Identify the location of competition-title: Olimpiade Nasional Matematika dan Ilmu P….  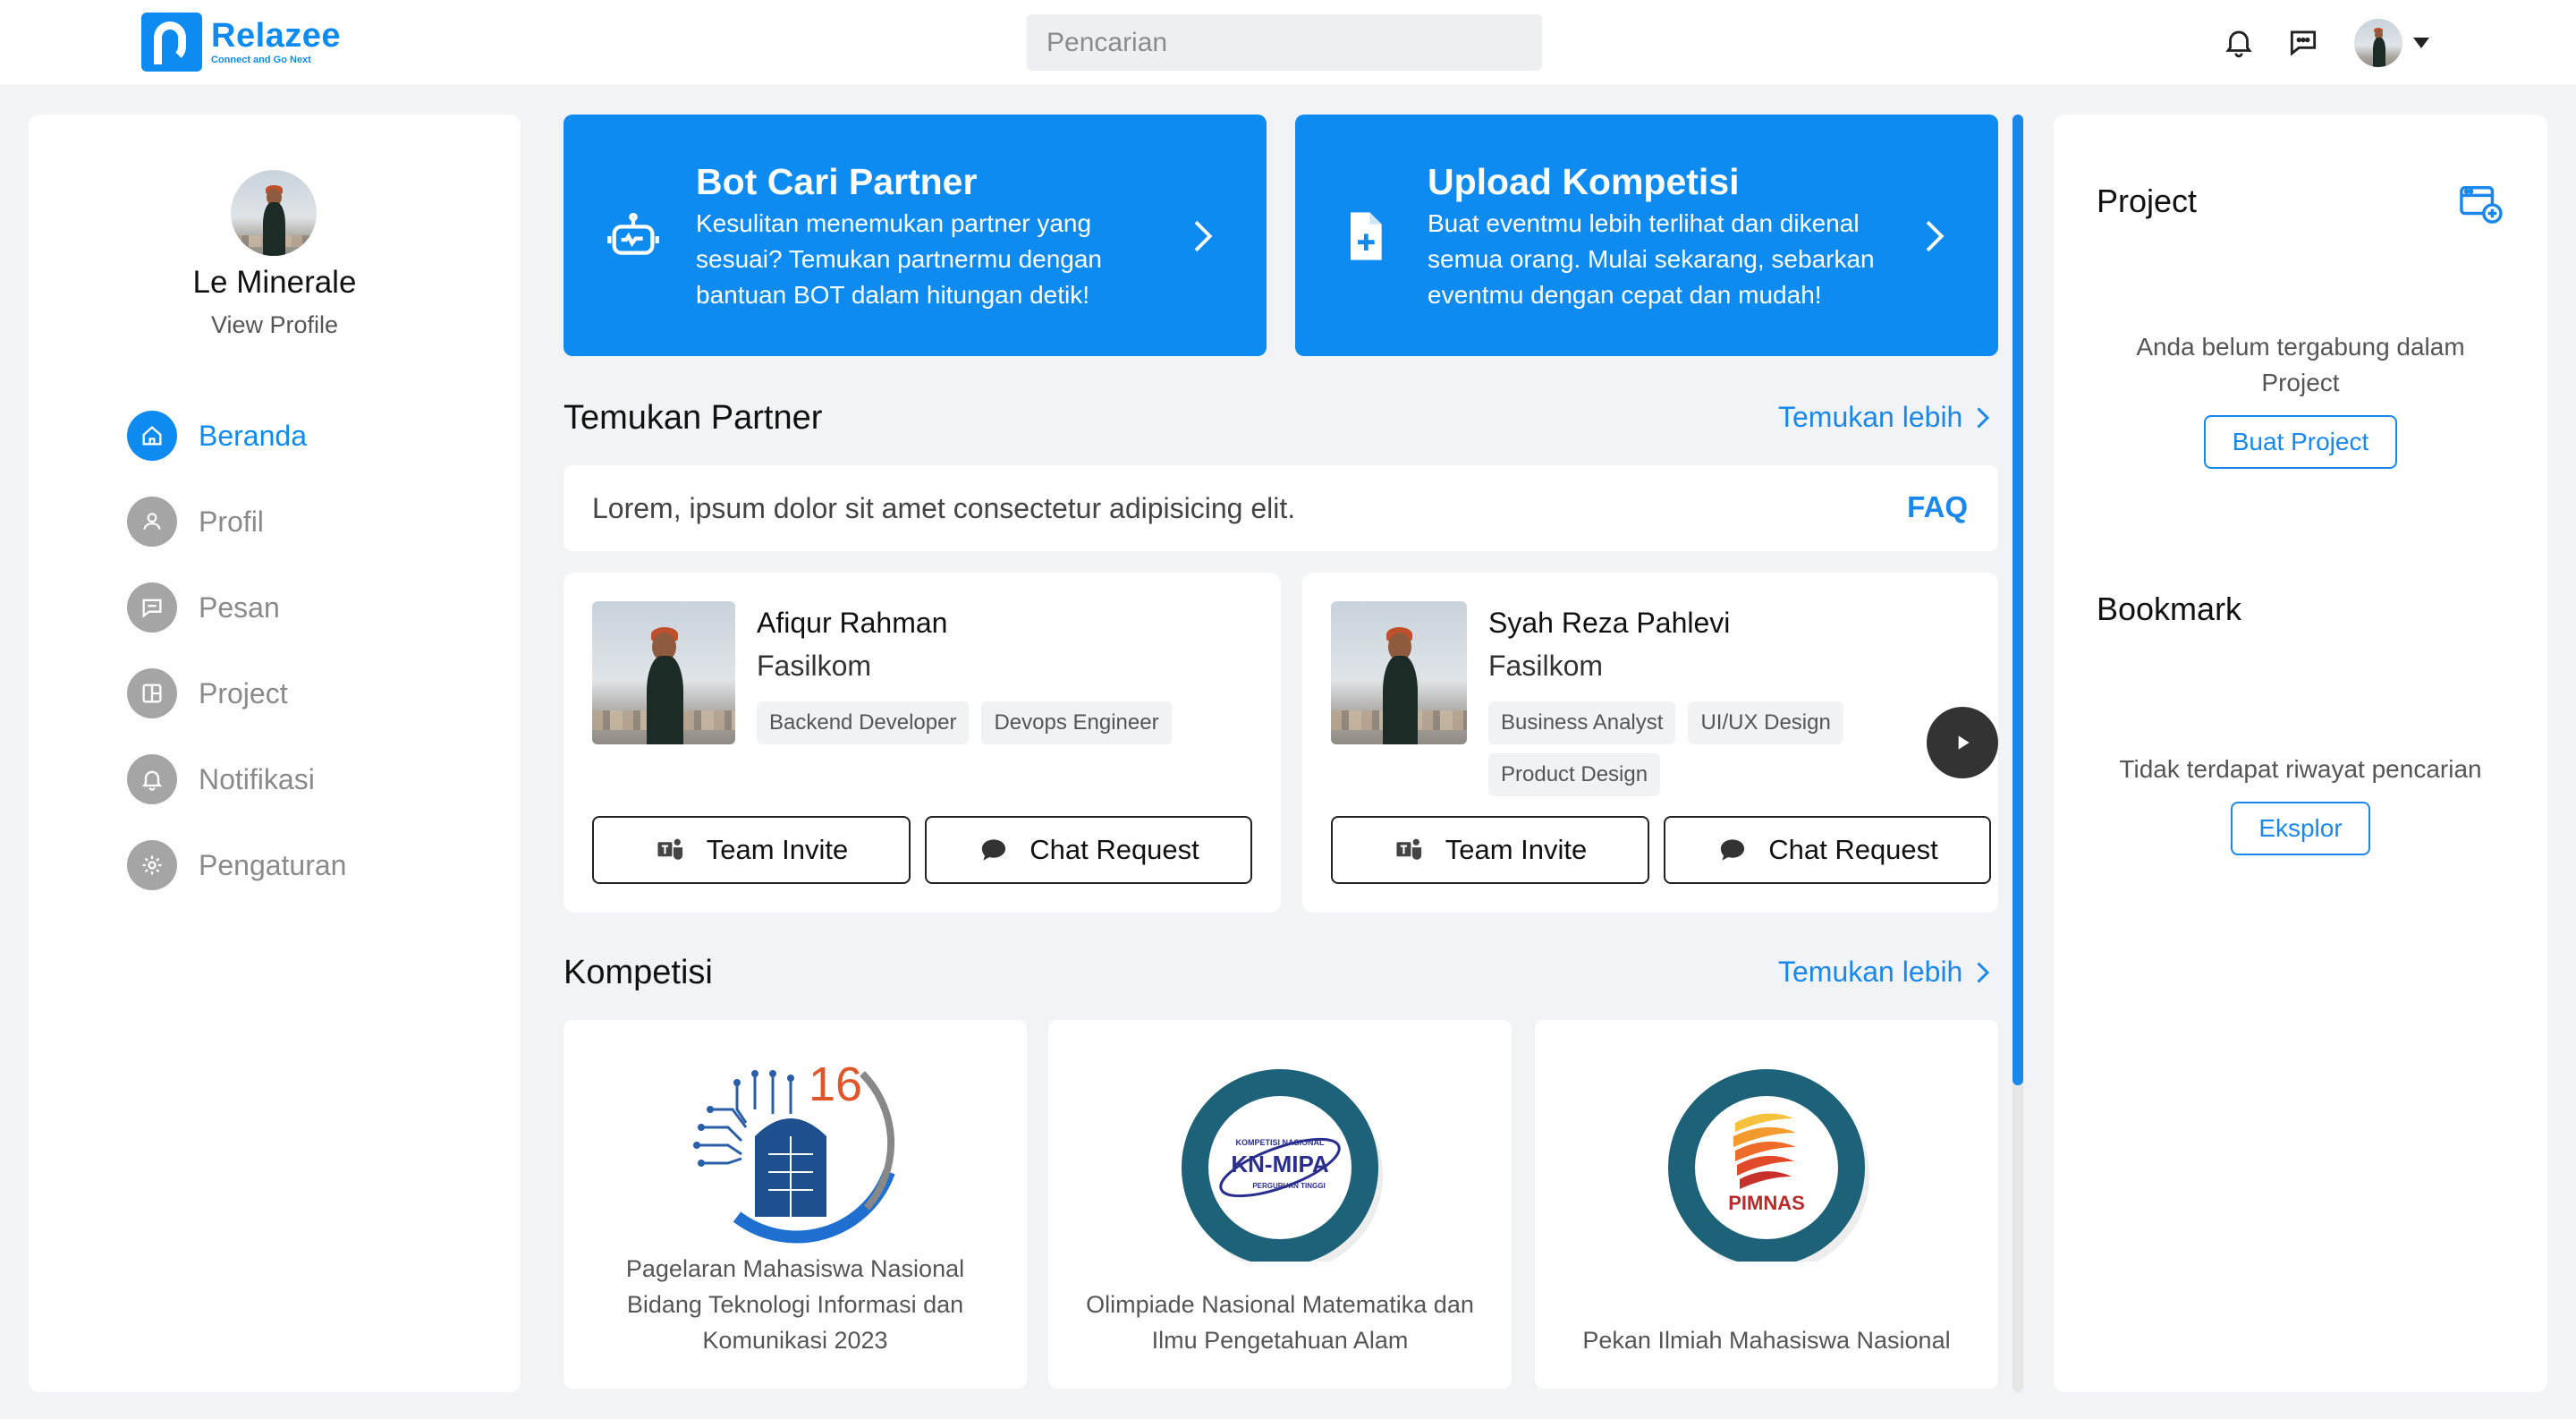
(1280, 1322).